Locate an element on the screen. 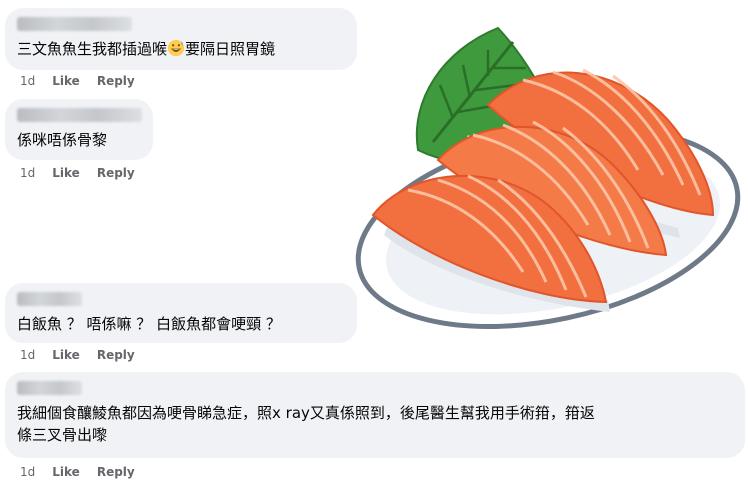 This screenshot has width=748, height=487. grinning-sweat-face-icon is located at coordinates (176, 48).